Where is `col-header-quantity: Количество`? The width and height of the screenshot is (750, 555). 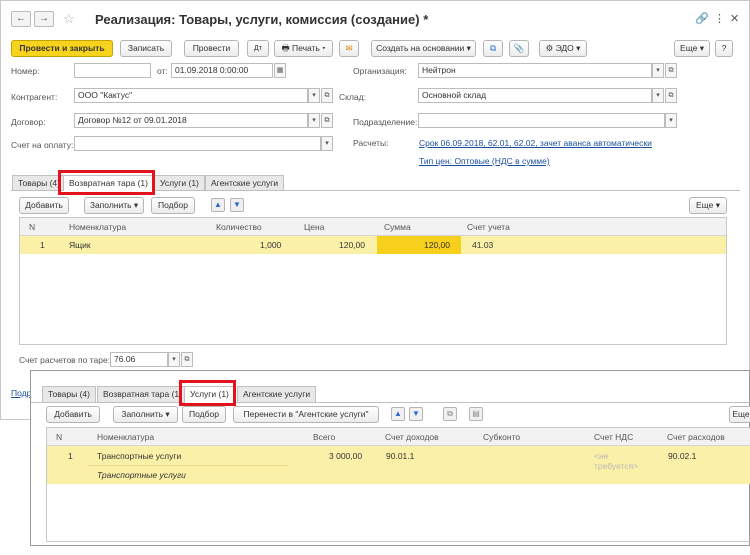
col-header-quantity: Количество is located at coordinates (239, 227).